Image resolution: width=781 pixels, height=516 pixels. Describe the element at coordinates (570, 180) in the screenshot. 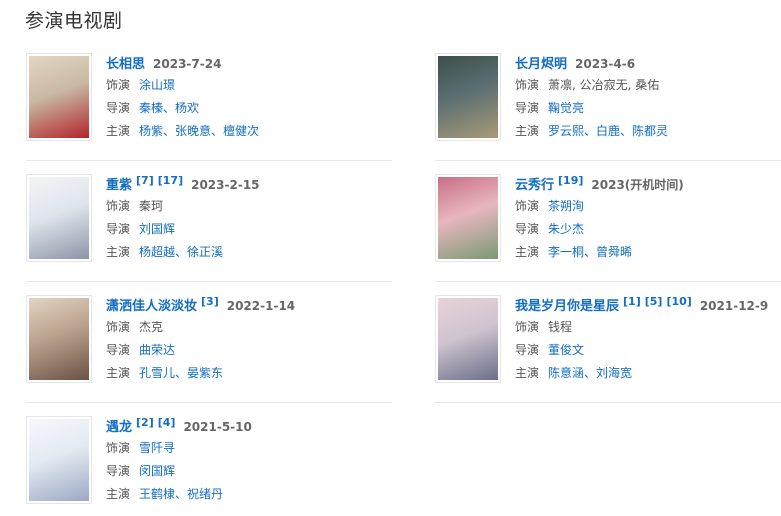

I see `citation-ref: [19]` at that location.